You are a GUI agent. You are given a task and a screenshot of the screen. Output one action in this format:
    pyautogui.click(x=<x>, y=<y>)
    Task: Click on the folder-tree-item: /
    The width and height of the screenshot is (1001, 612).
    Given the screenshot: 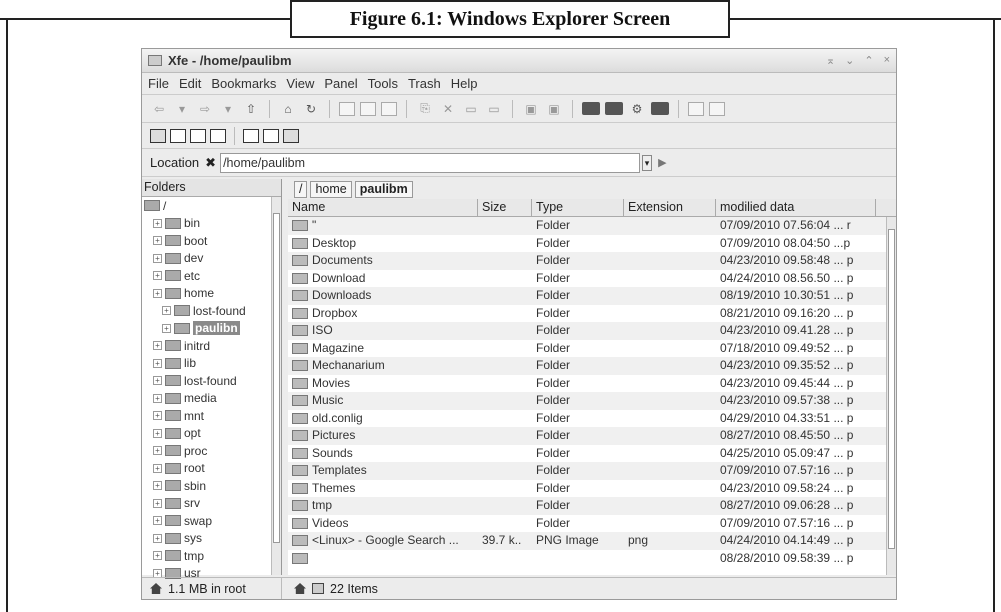 What is the action you would take?
    pyautogui.click(x=211, y=206)
    